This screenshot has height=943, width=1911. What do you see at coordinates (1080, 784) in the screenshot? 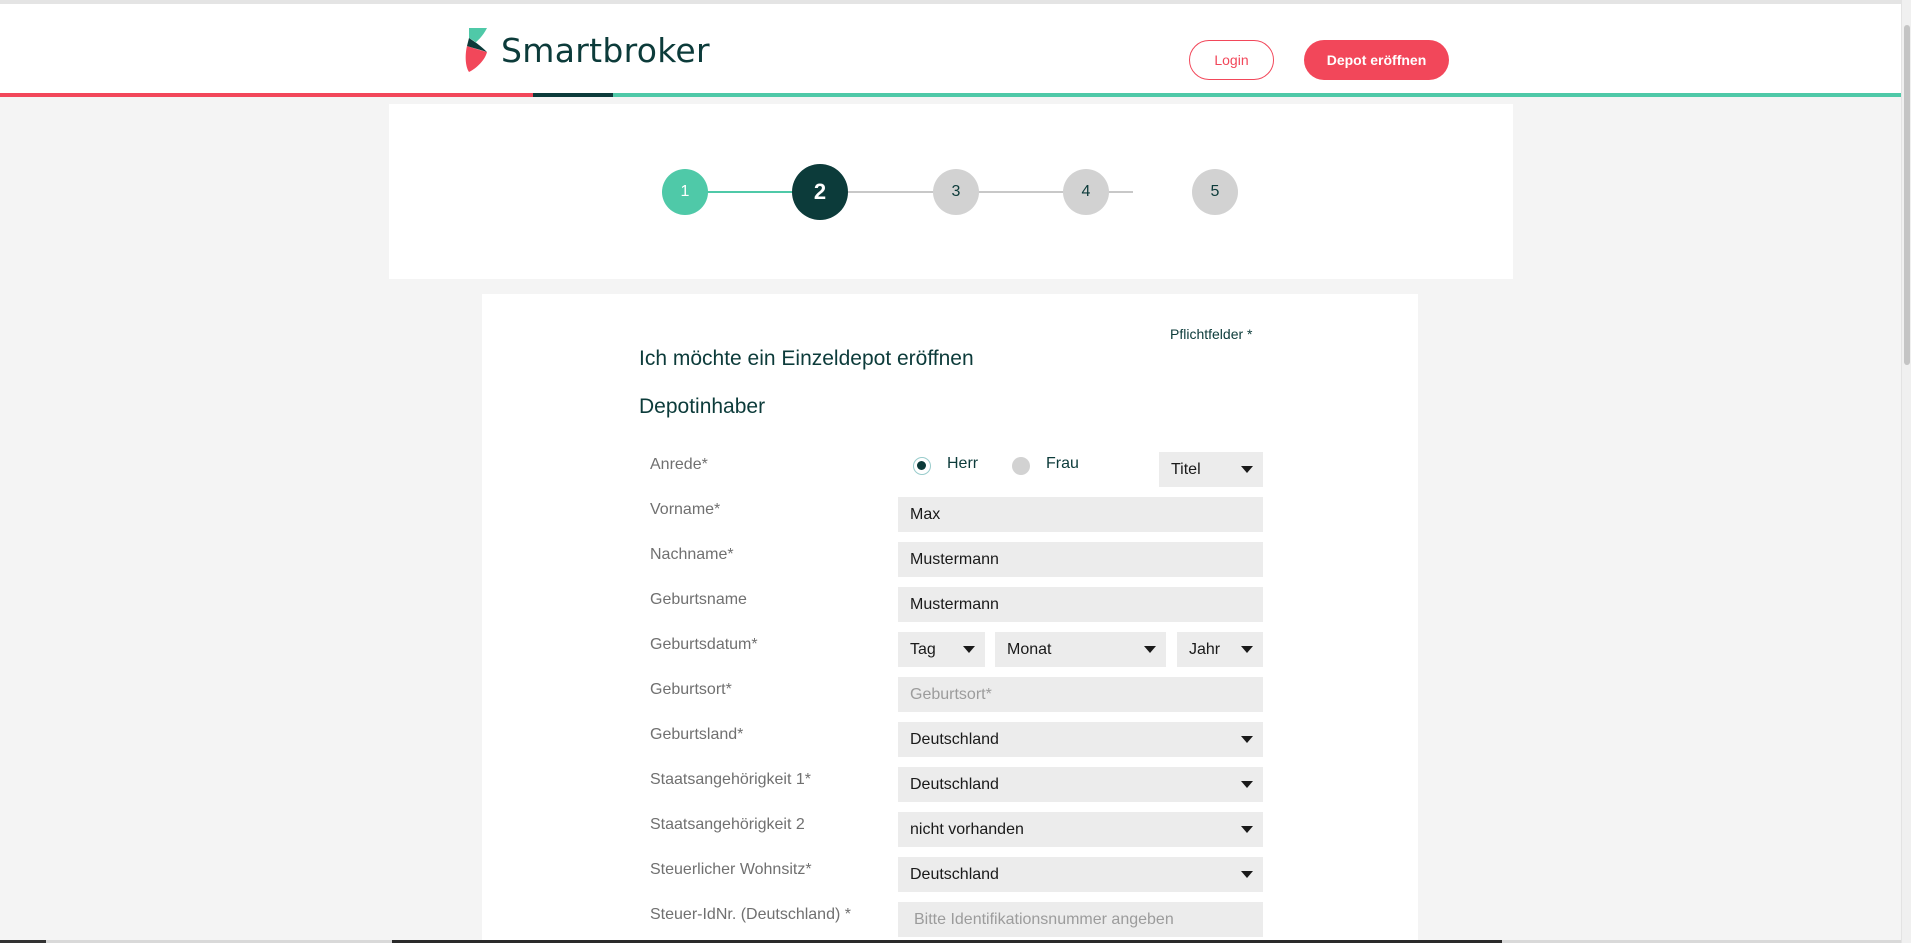
I see `citizenship-1-select: Deutschland` at bounding box center [1080, 784].